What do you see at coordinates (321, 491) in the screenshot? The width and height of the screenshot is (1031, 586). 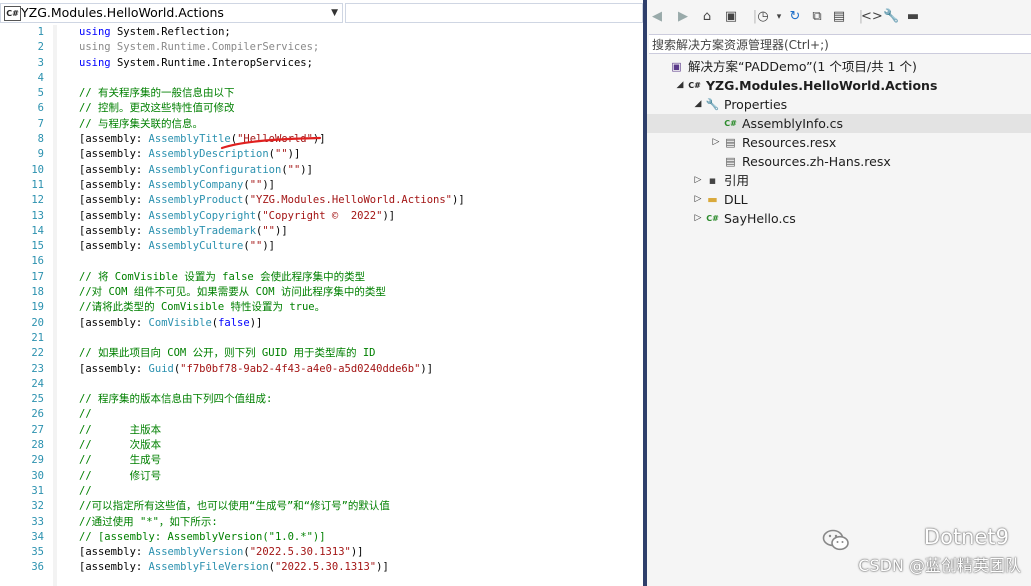 I see `code-line: 31 //` at bounding box center [321, 491].